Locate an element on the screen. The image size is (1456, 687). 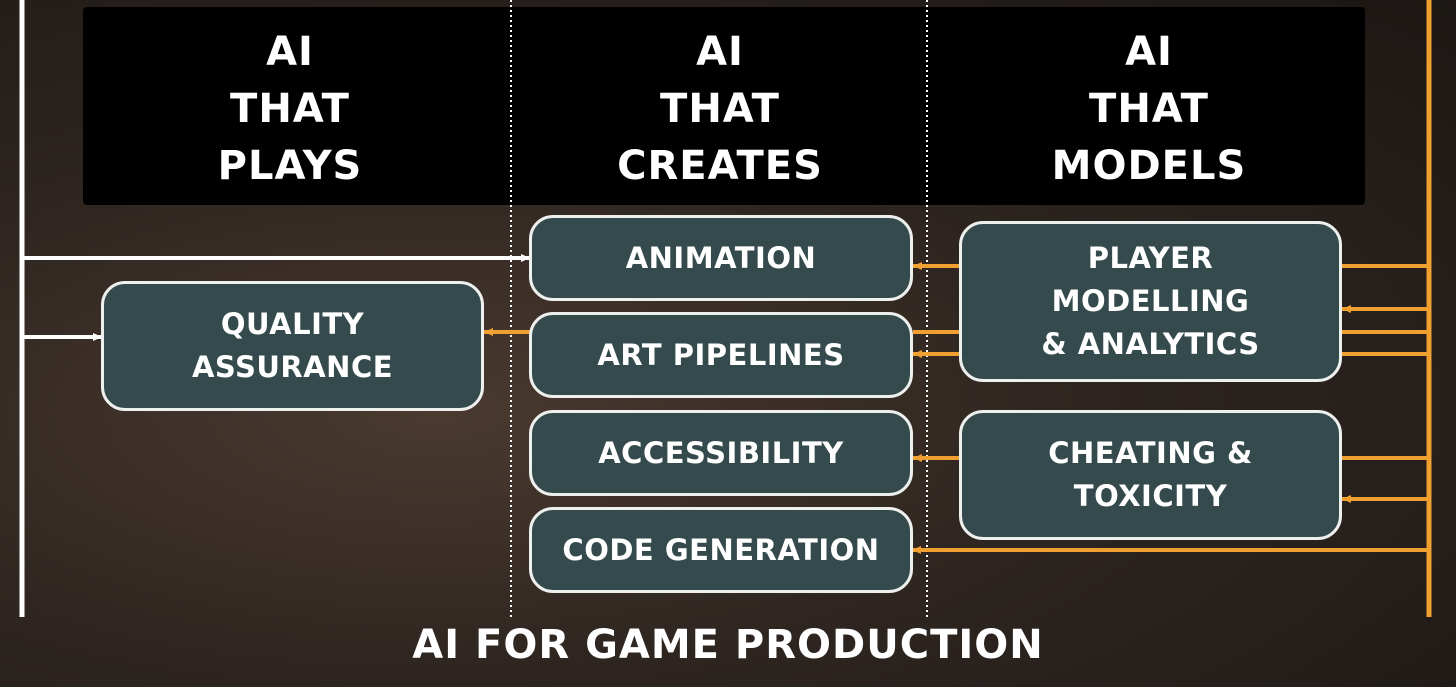
column-title-models: AI THAT MODELS is located at coordinates (1149, 109).